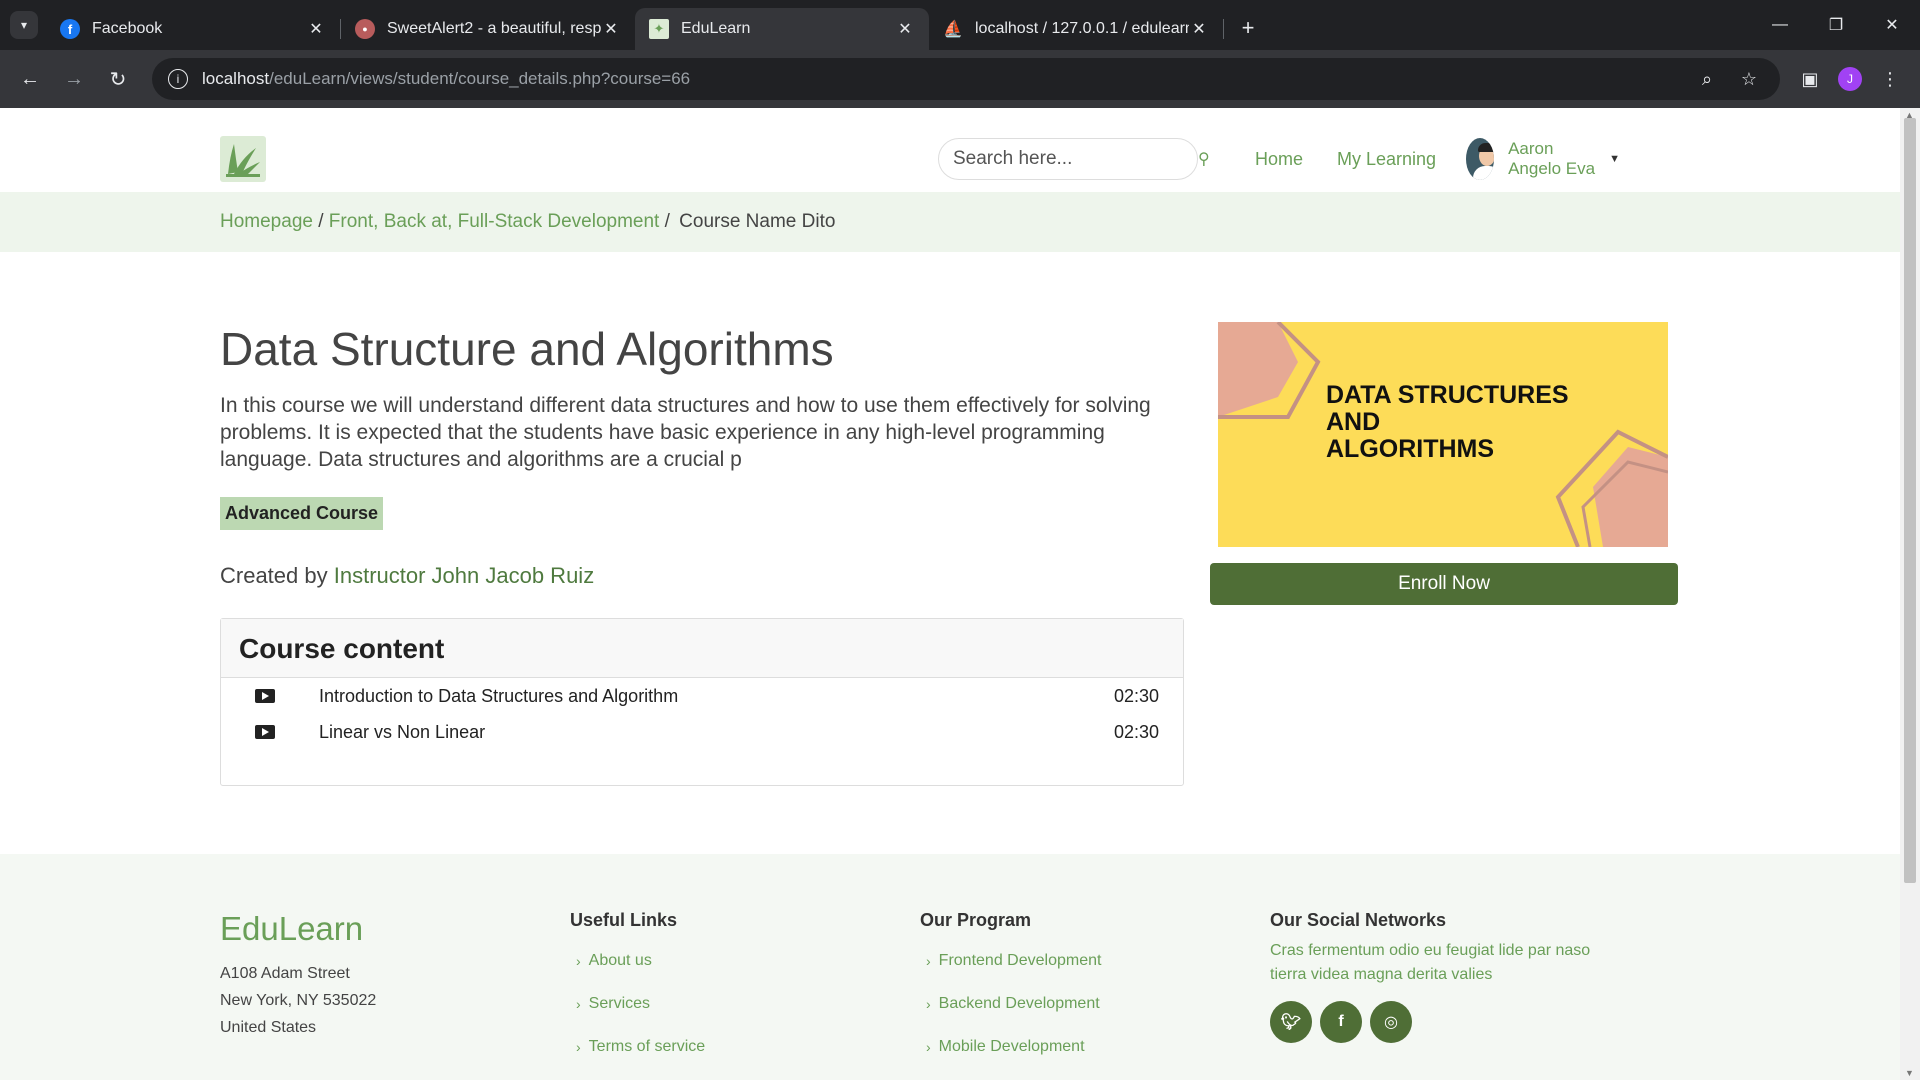 This screenshot has width=1920, height=1080. What do you see at coordinates (1890, 79) in the screenshot?
I see `menu-kebab-icon: ⋮` at bounding box center [1890, 79].